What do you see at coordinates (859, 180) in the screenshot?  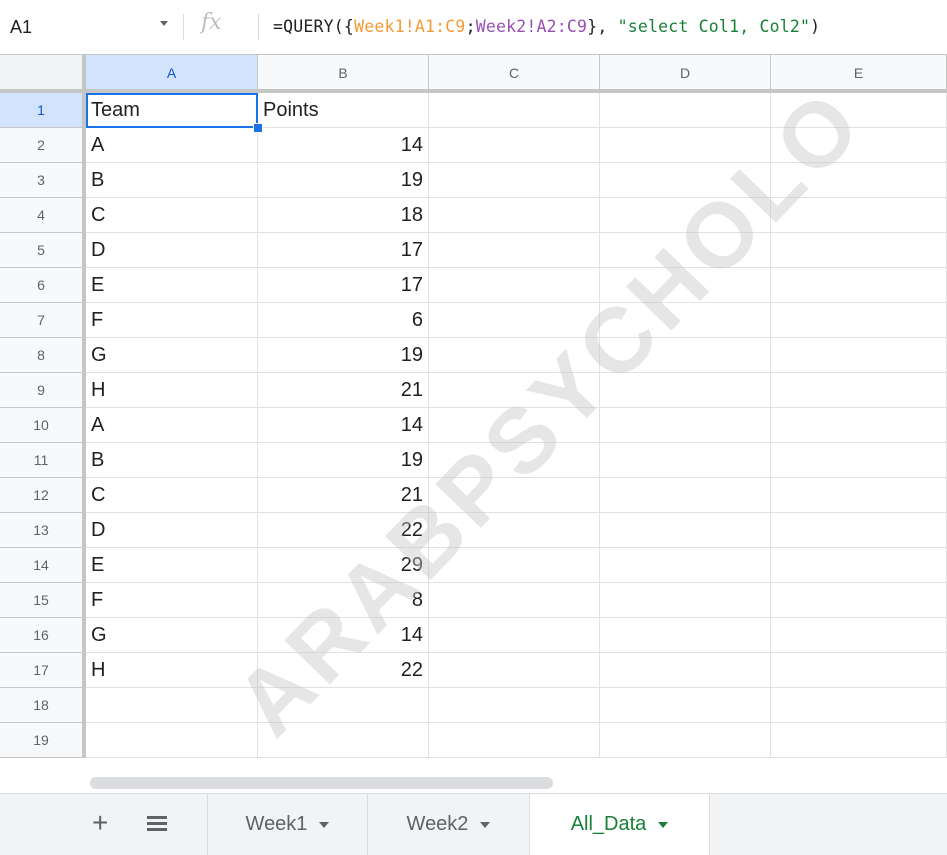 I see `cell-e3` at bounding box center [859, 180].